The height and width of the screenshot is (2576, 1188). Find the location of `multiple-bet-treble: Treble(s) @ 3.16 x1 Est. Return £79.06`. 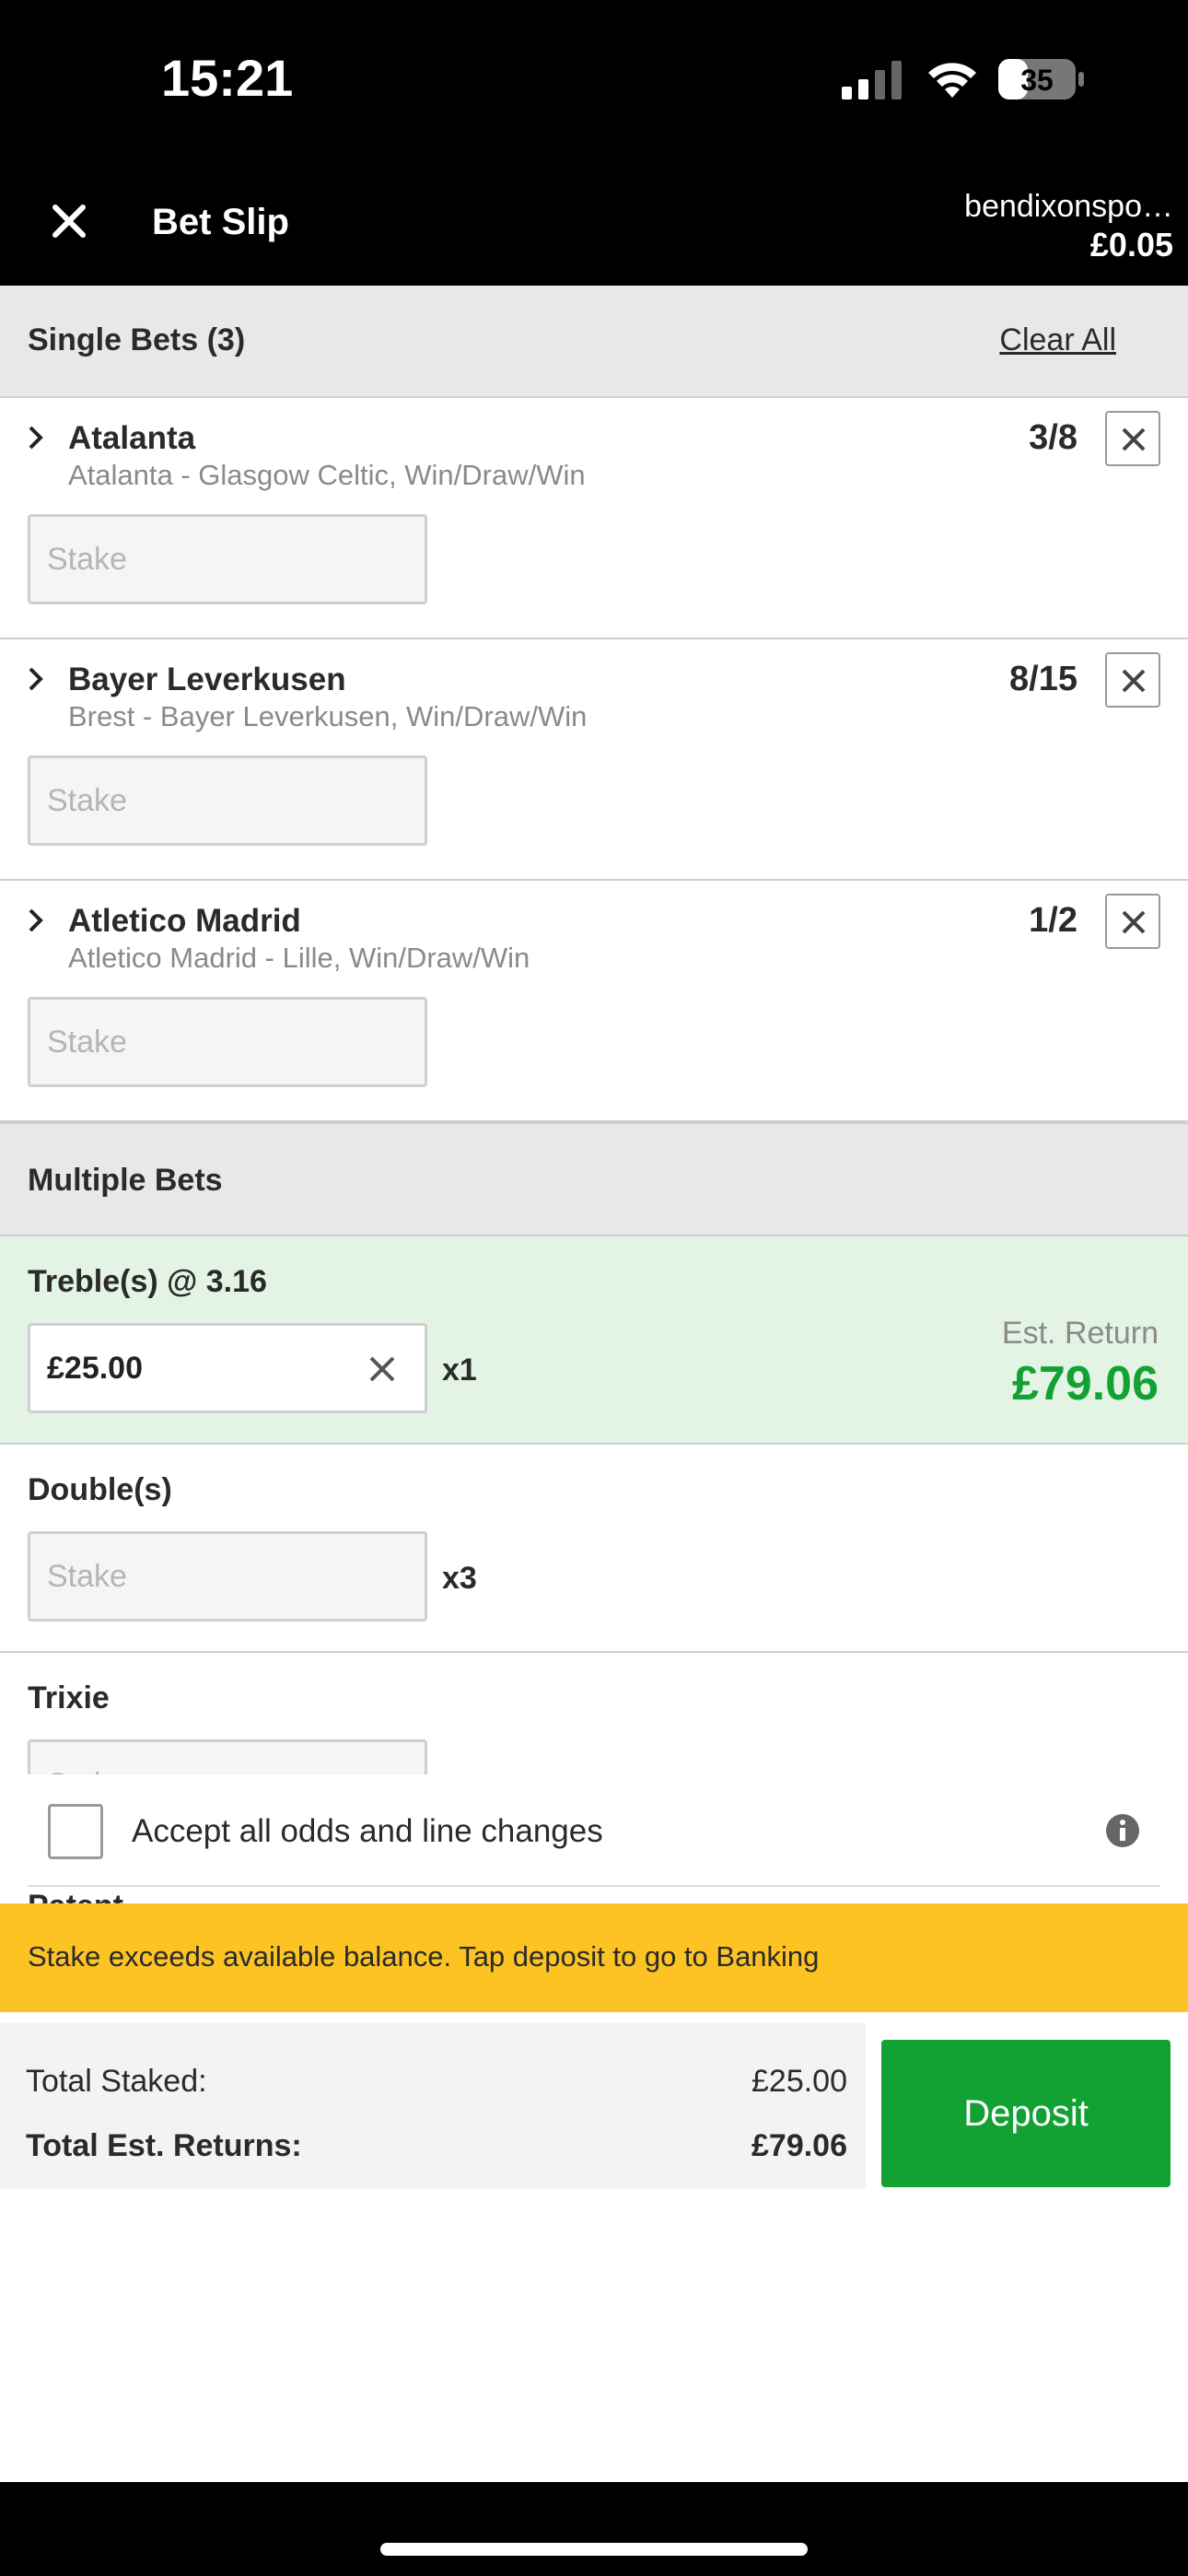

multiple-bet-treble: Treble(s) @ 3.16 x1 Est. Return £79.06 is located at coordinates (594, 1340).